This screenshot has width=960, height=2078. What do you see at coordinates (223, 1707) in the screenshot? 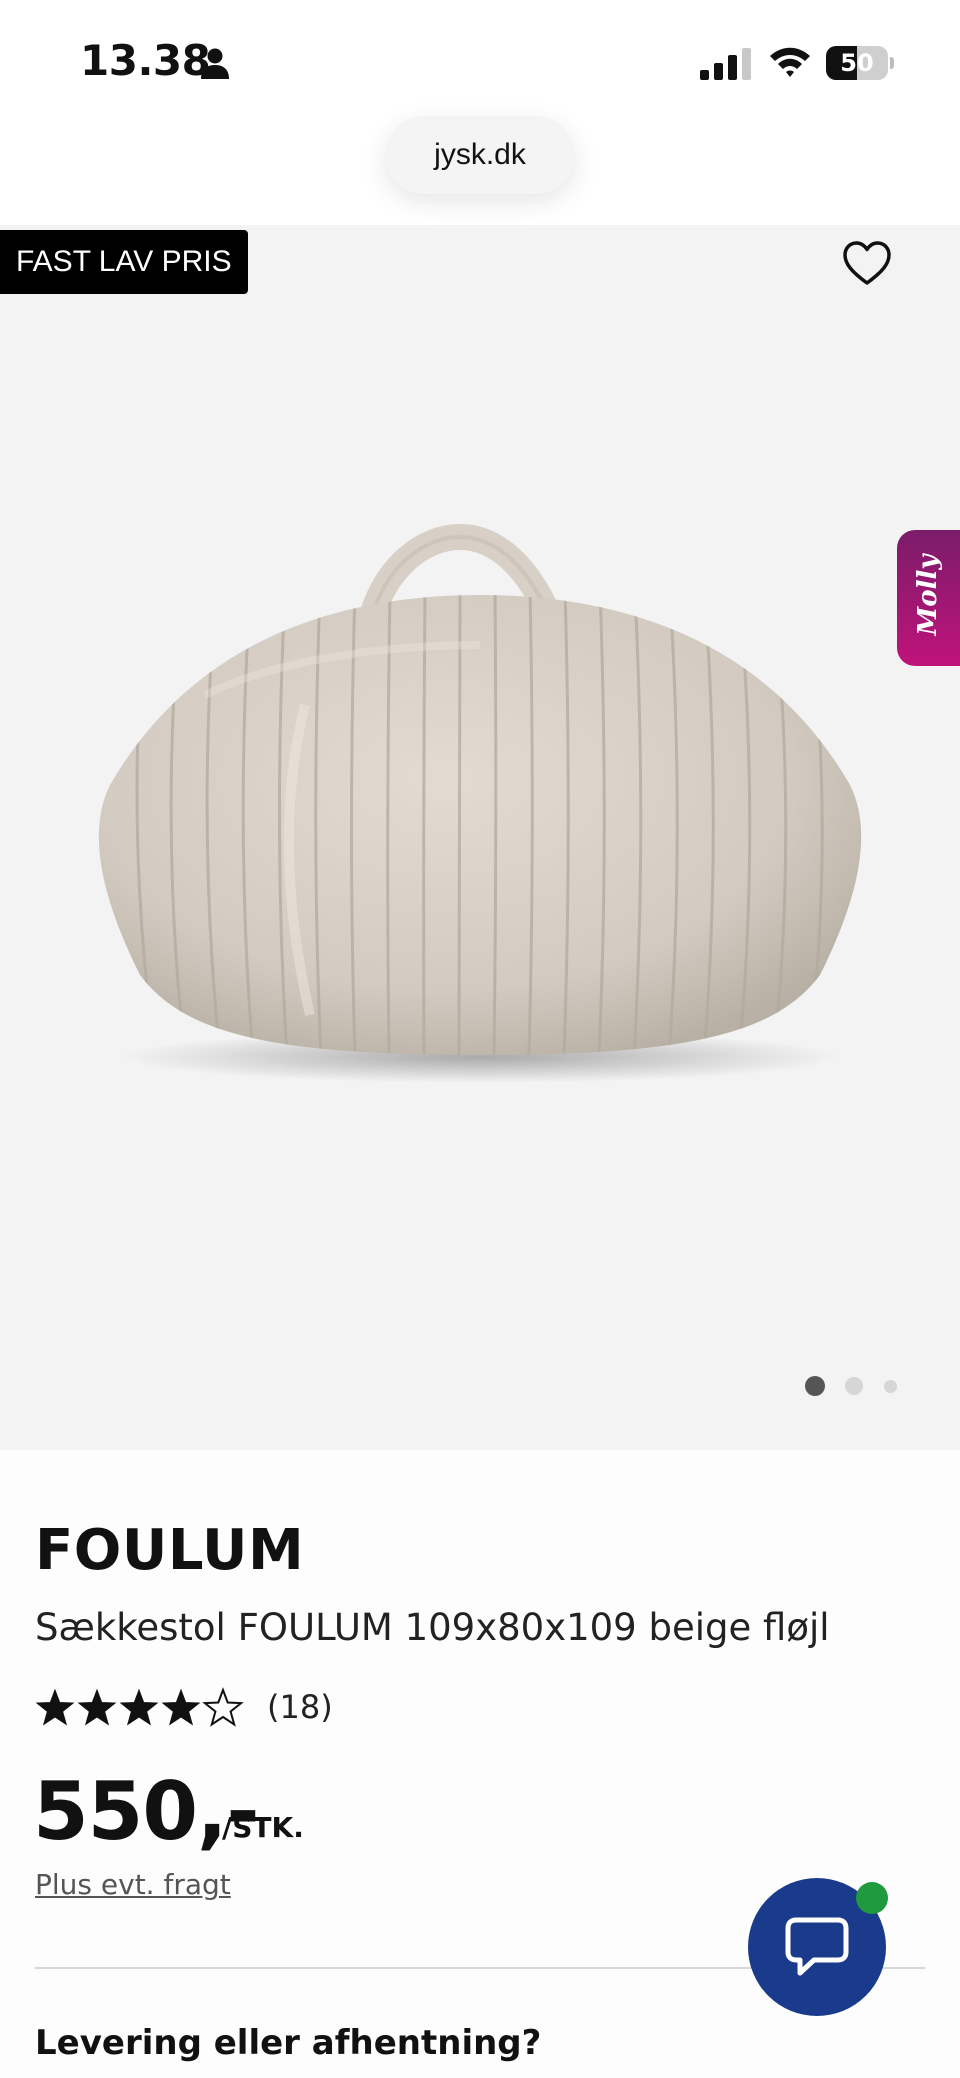
I see `star-icon-empty` at bounding box center [223, 1707].